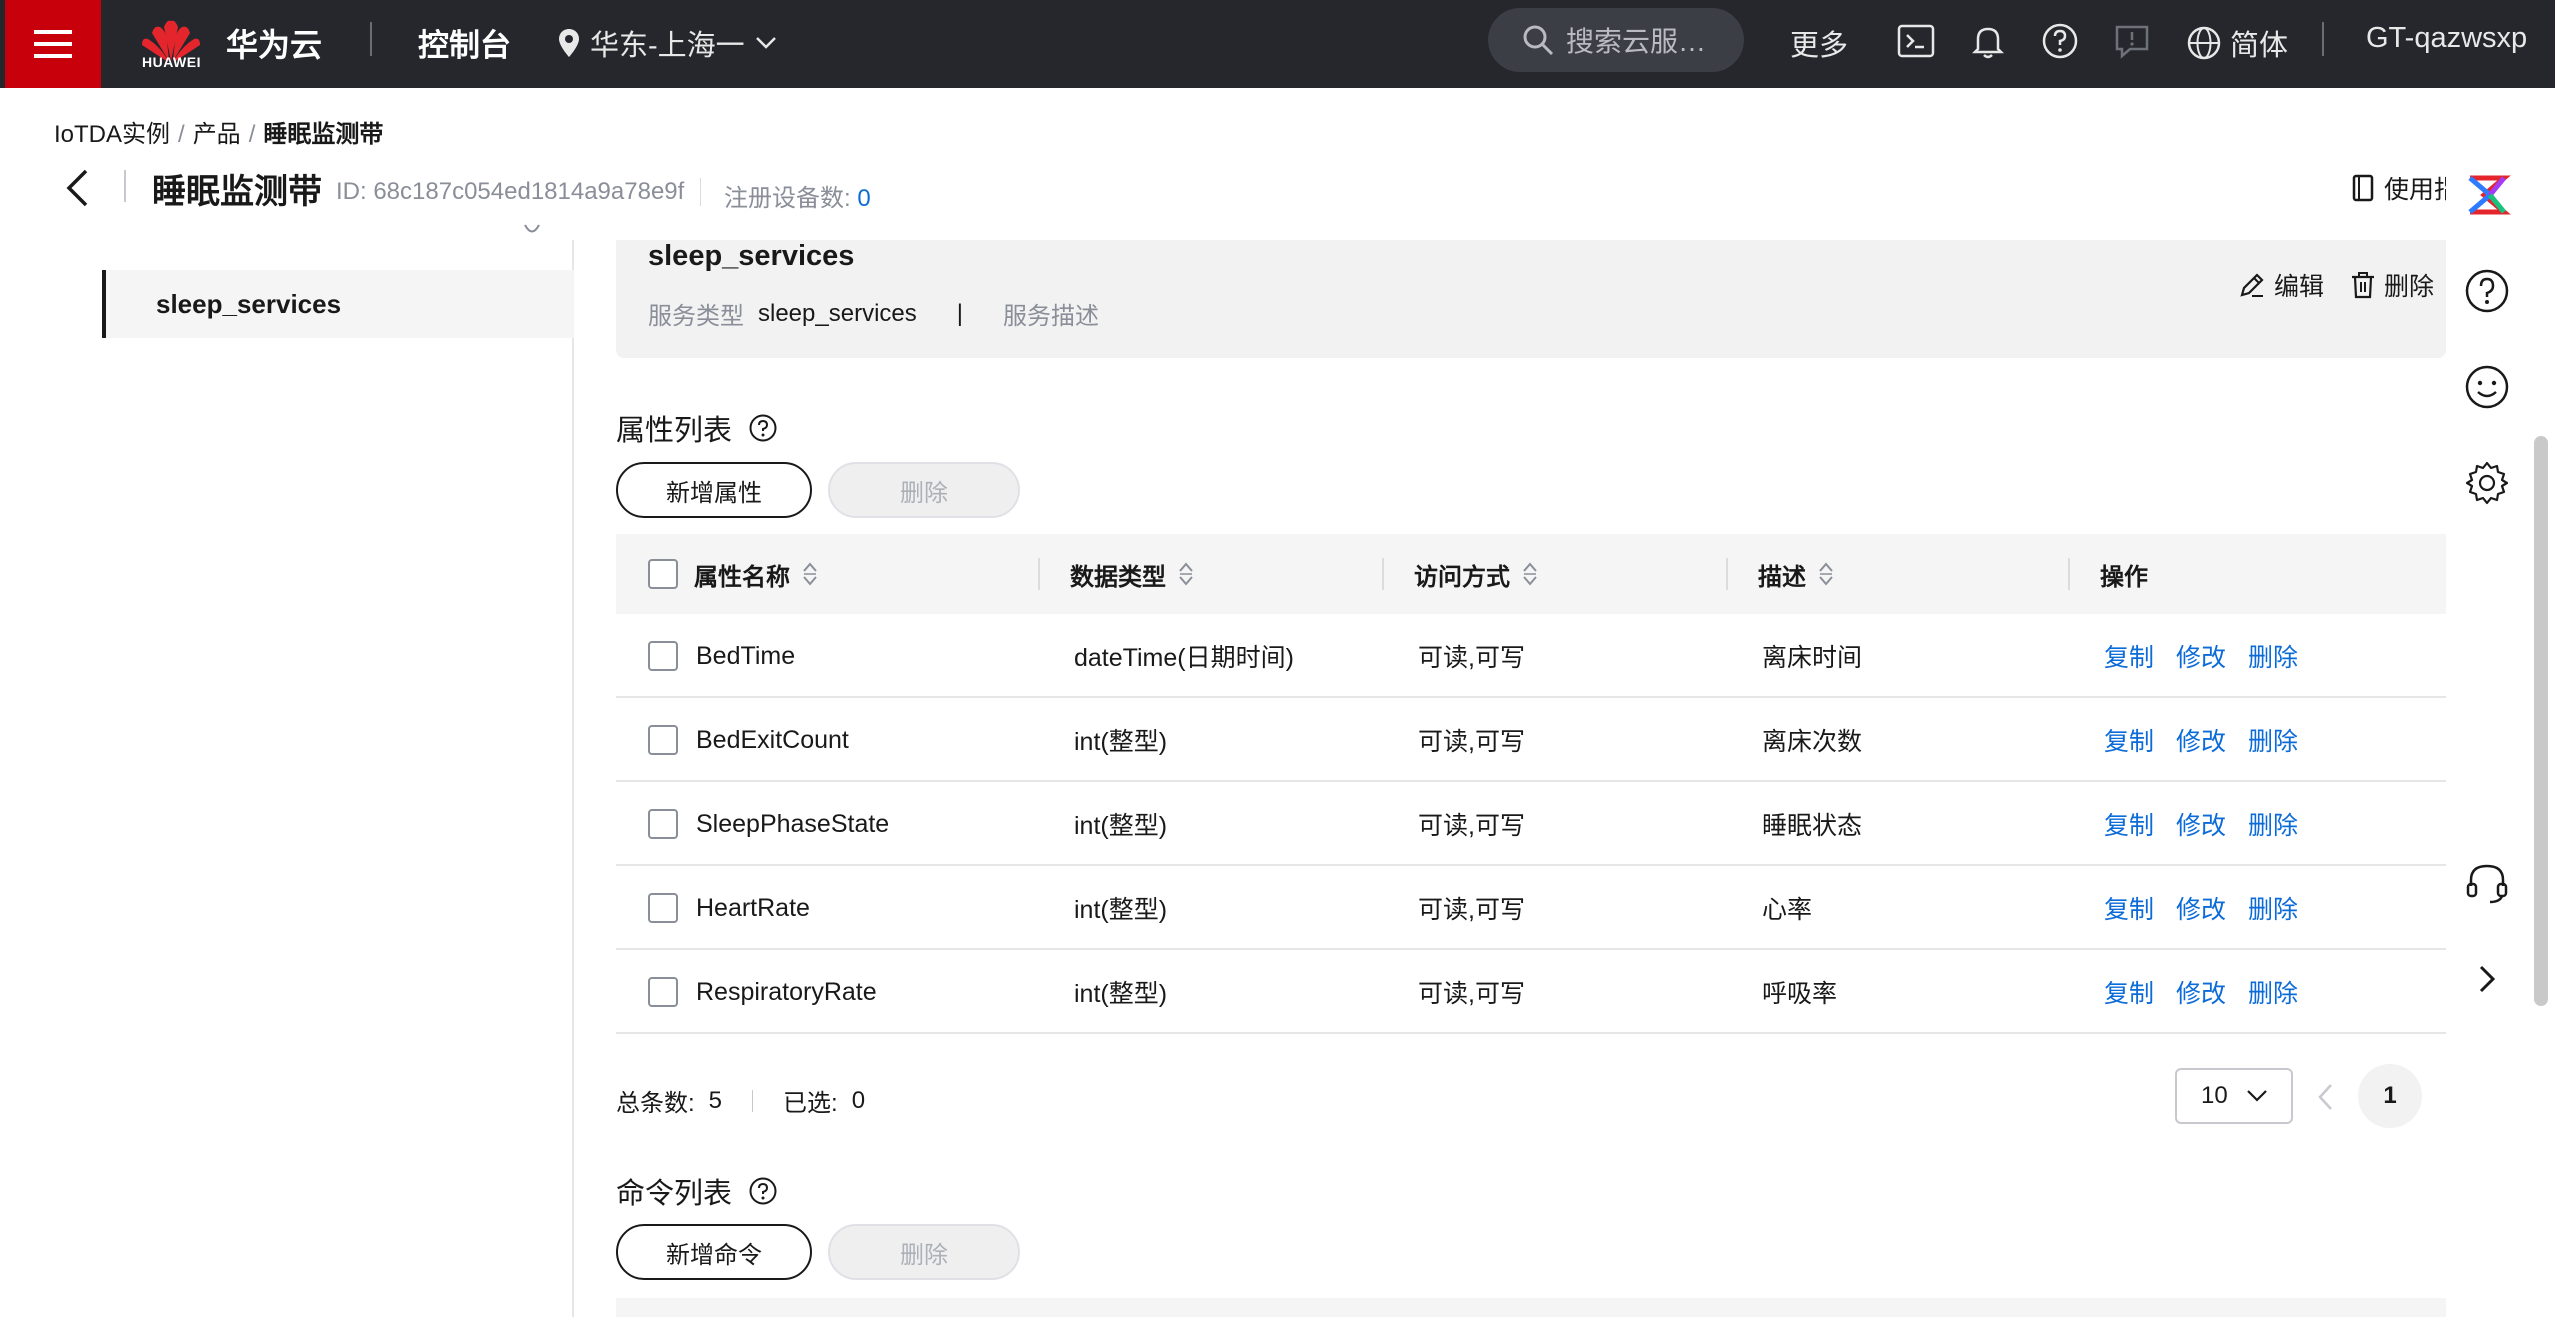 This screenshot has width=2555, height=1317. What do you see at coordinates (667, 43) in the screenshot?
I see `region-selector: 华东-上海一` at bounding box center [667, 43].